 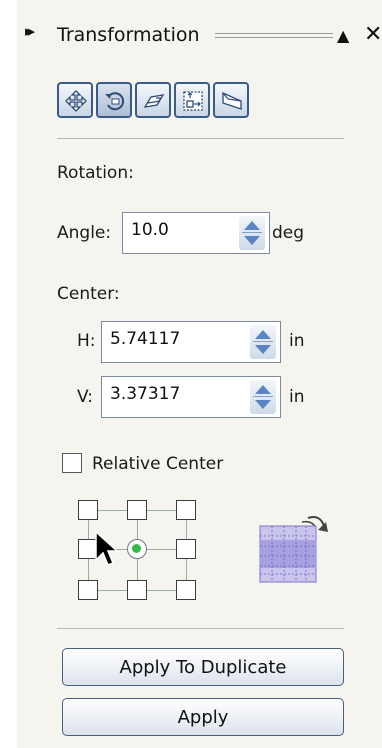 I want to click on toolbar-divider, so click(x=200, y=138).